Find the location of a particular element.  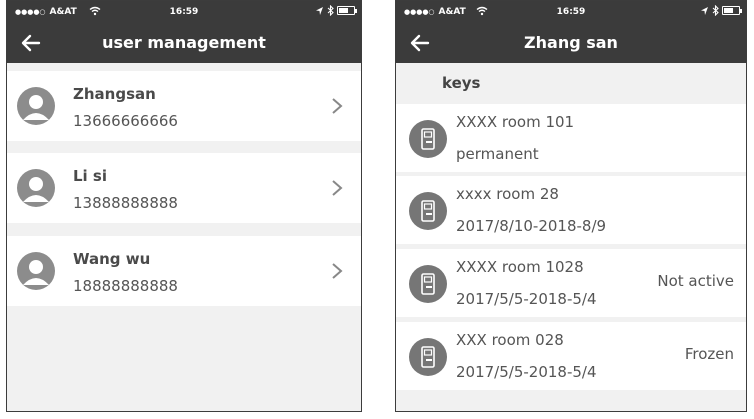

section-label: keys is located at coordinates (461, 83).